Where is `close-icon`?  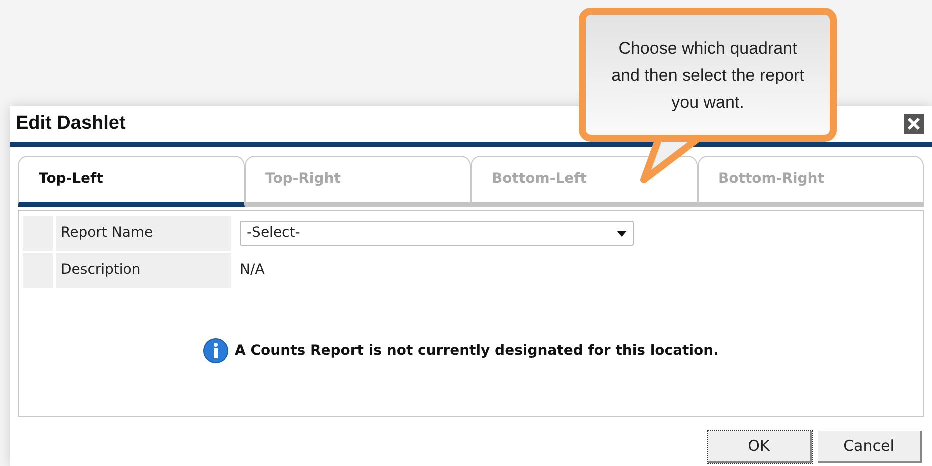 close-icon is located at coordinates (914, 124).